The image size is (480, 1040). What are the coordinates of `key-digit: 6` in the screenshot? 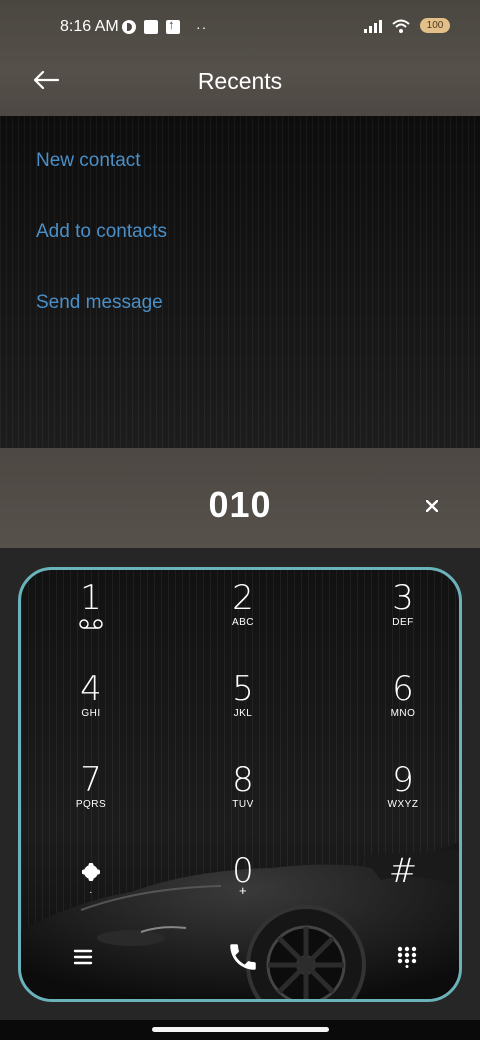 It's located at (403, 689).